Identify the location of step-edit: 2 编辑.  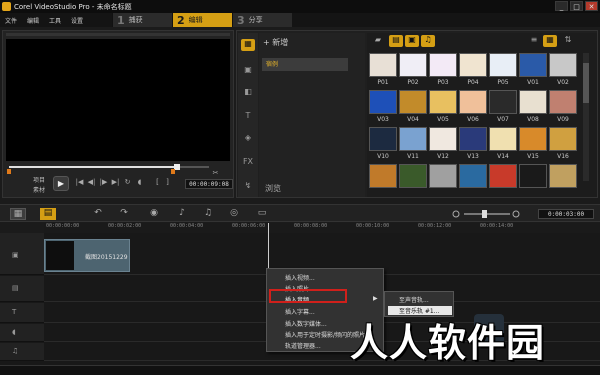
(202, 20).